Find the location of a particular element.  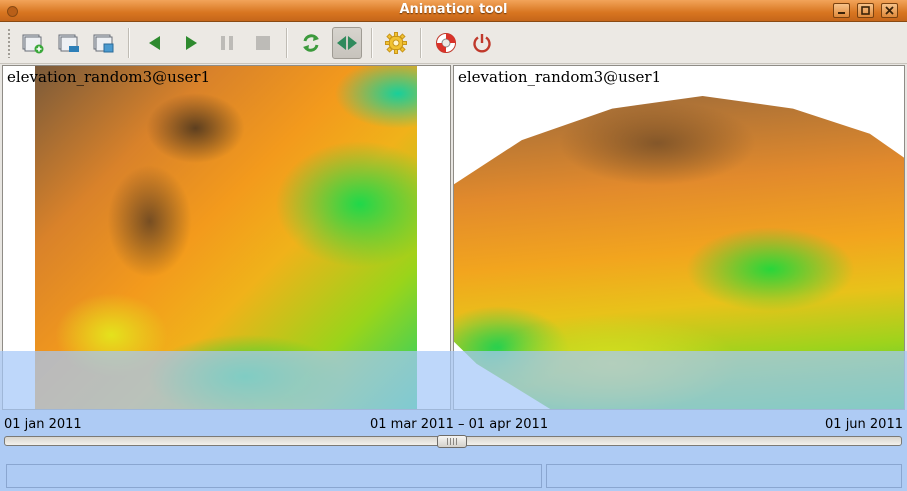

help-lifebuoy-icon is located at coordinates (446, 43).